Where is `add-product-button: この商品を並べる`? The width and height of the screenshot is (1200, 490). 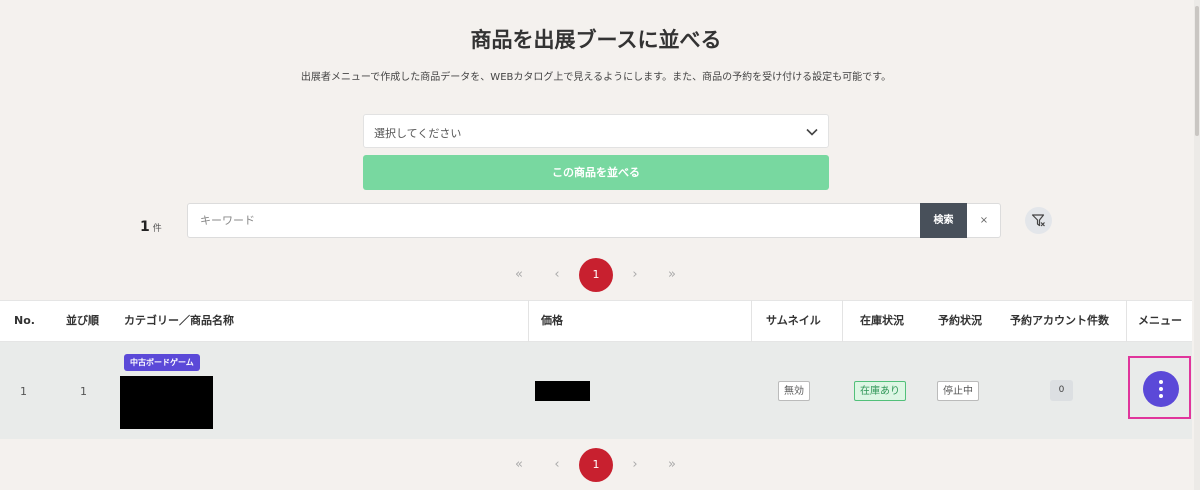
add-product-button: この商品を並べる is located at coordinates (596, 172).